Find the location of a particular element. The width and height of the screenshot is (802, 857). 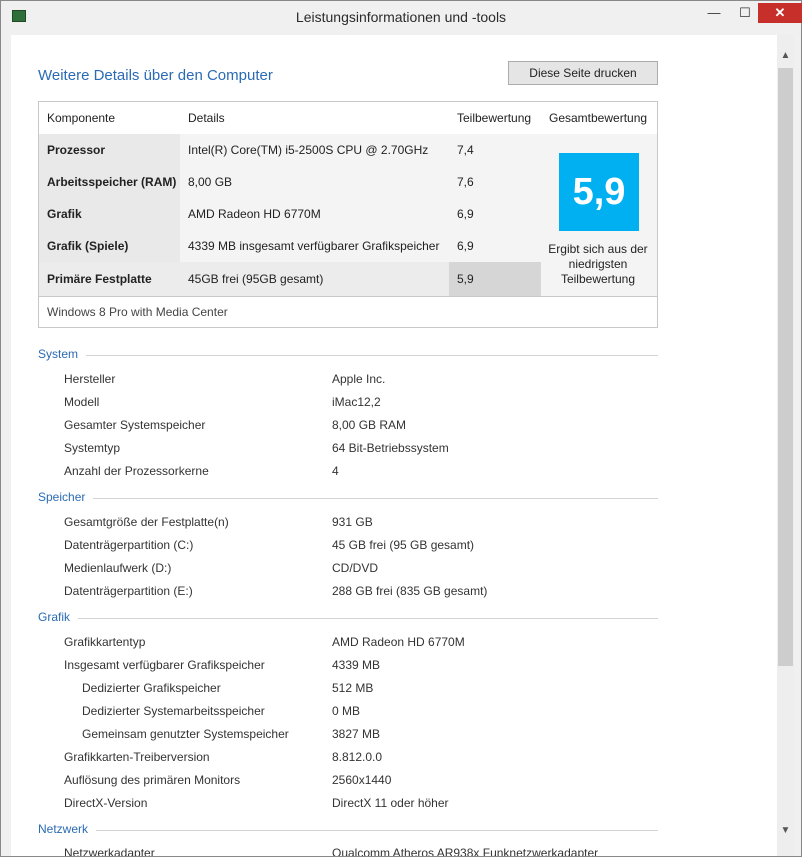

score-row-memory: Arbeitsspeicher (RAM) 8,00 GB 7,6 is located at coordinates (290, 182).